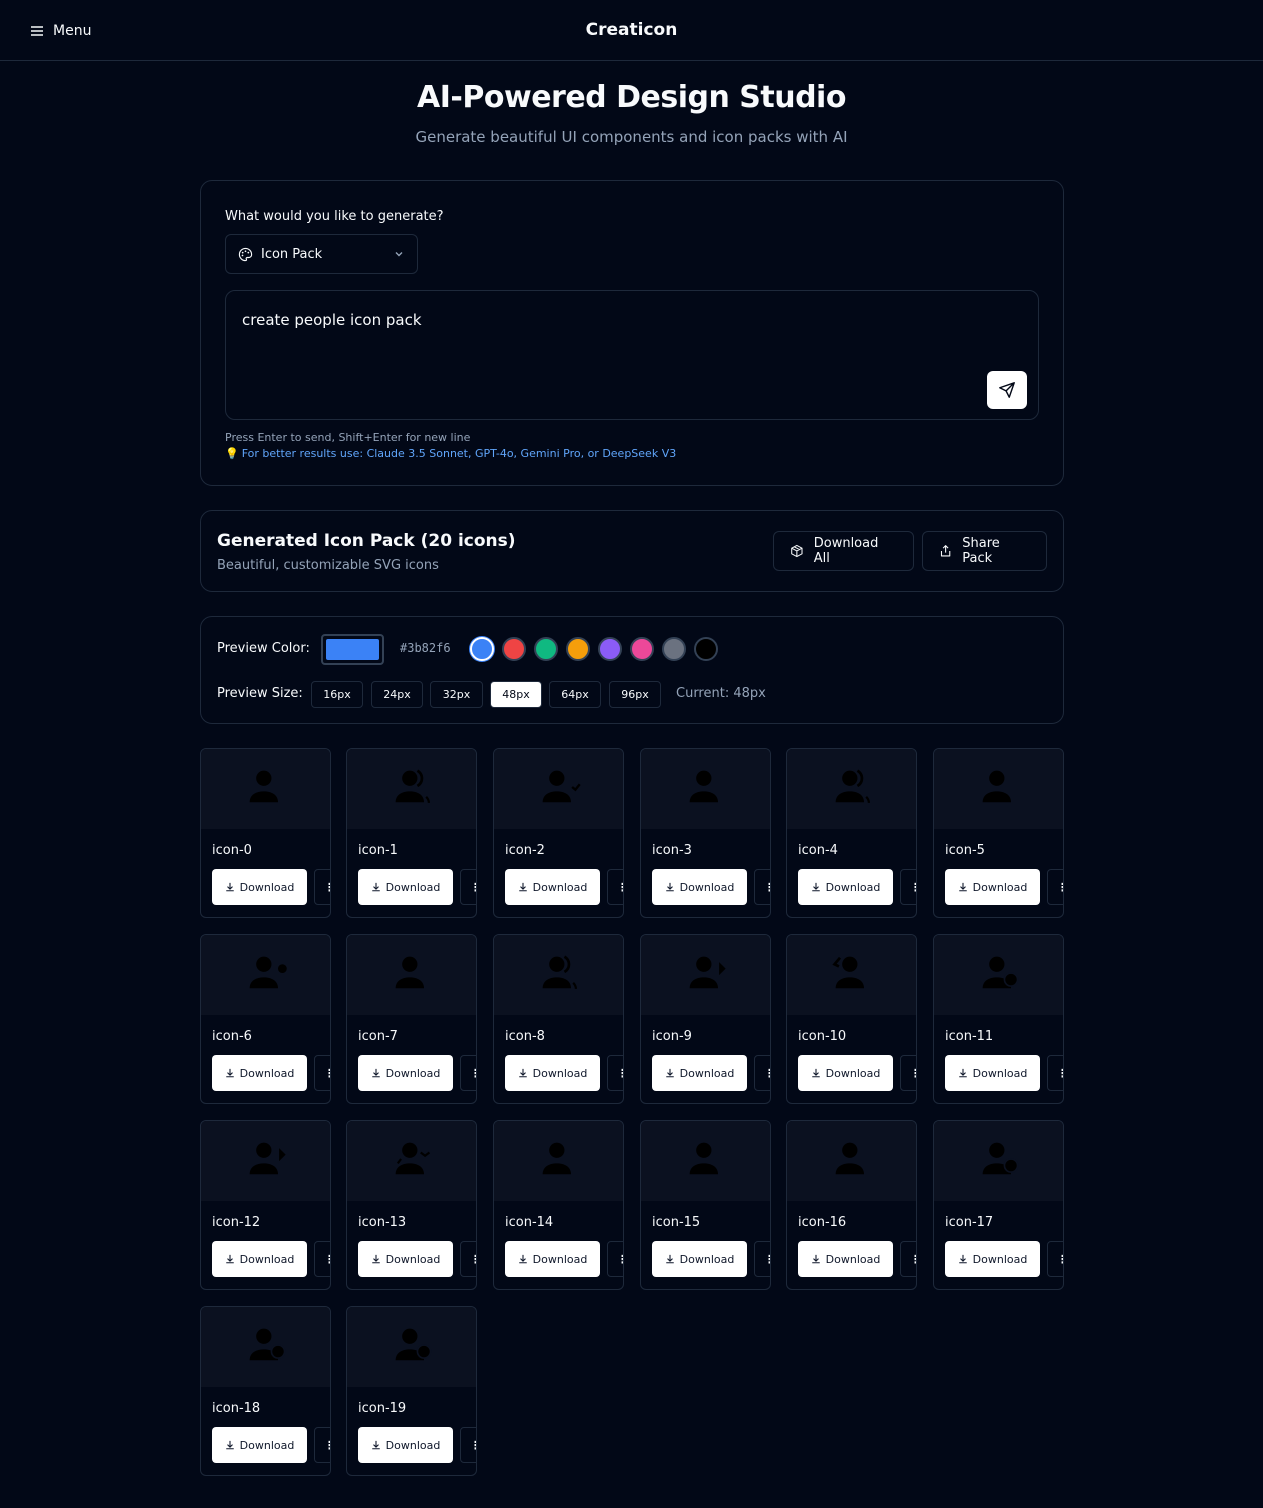  Describe the element at coordinates (265, 1205) in the screenshot. I see `icon-card: icon-12 Download ⋮` at that location.